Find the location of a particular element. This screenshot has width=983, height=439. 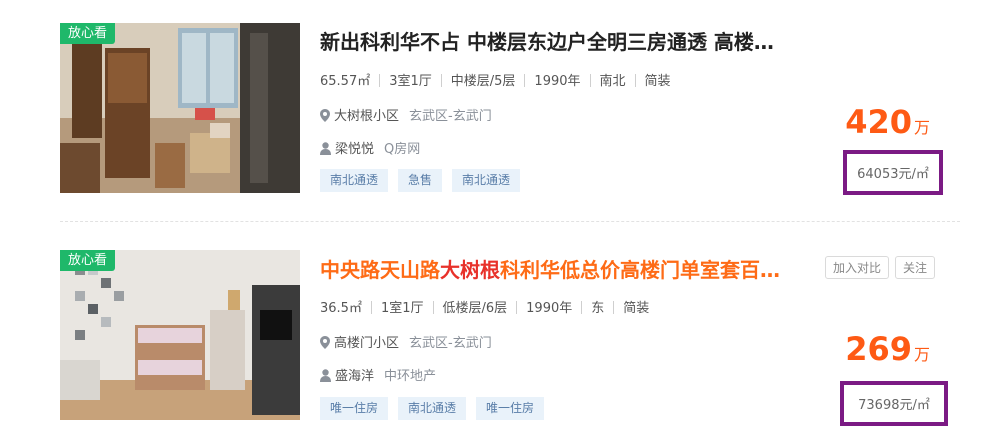

price-value: 420 is located at coordinates (878, 122).